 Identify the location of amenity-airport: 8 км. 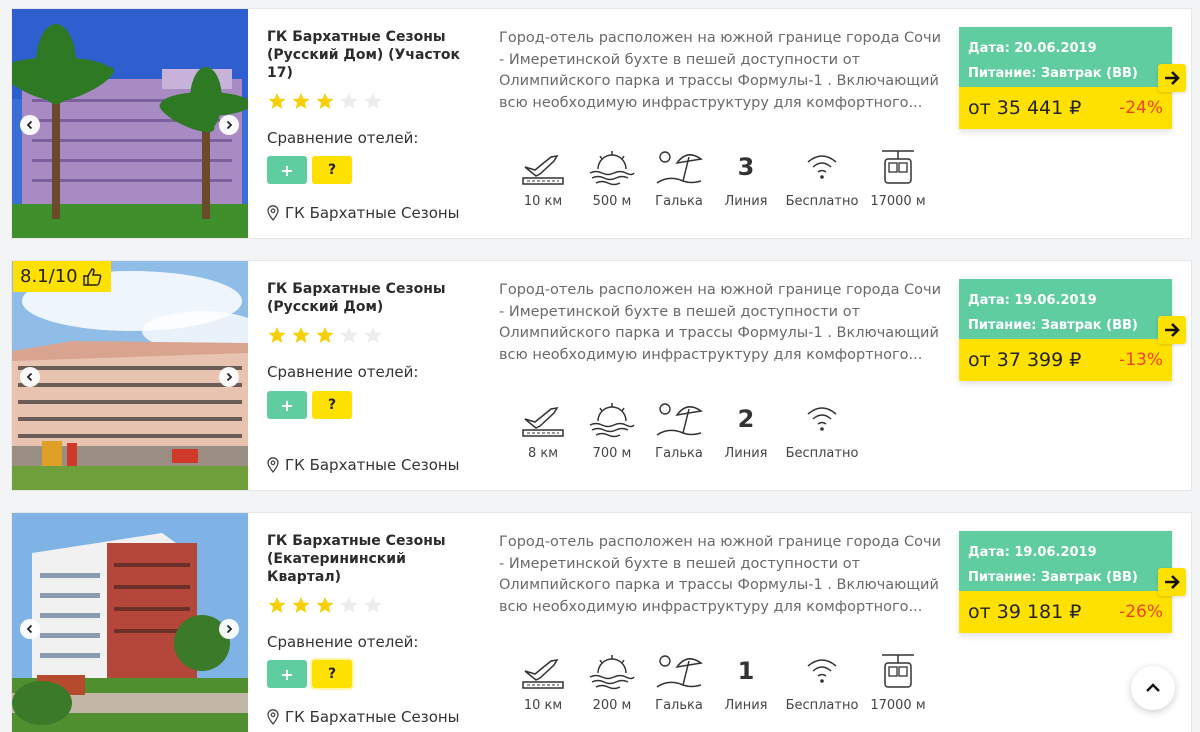
(543, 429).